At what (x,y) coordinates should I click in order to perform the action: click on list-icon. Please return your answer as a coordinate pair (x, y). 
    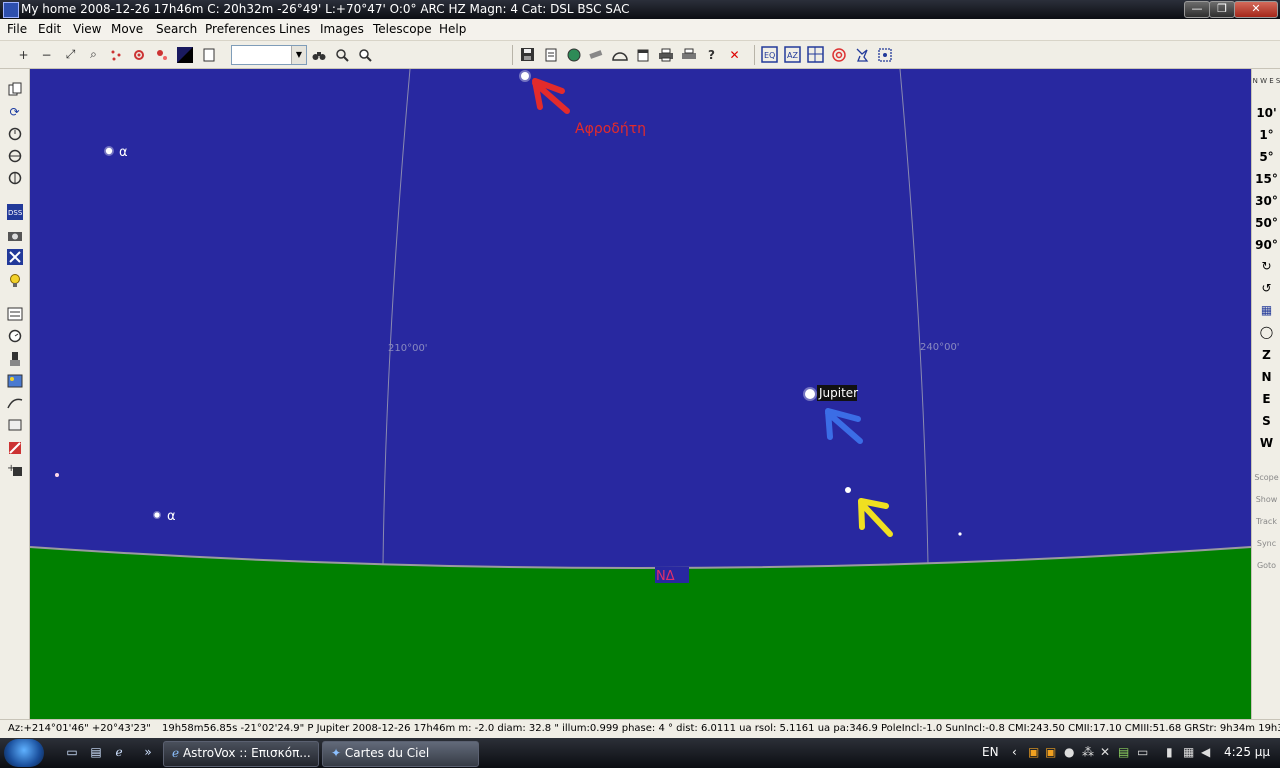
    Looking at the image, I should click on (14, 313).